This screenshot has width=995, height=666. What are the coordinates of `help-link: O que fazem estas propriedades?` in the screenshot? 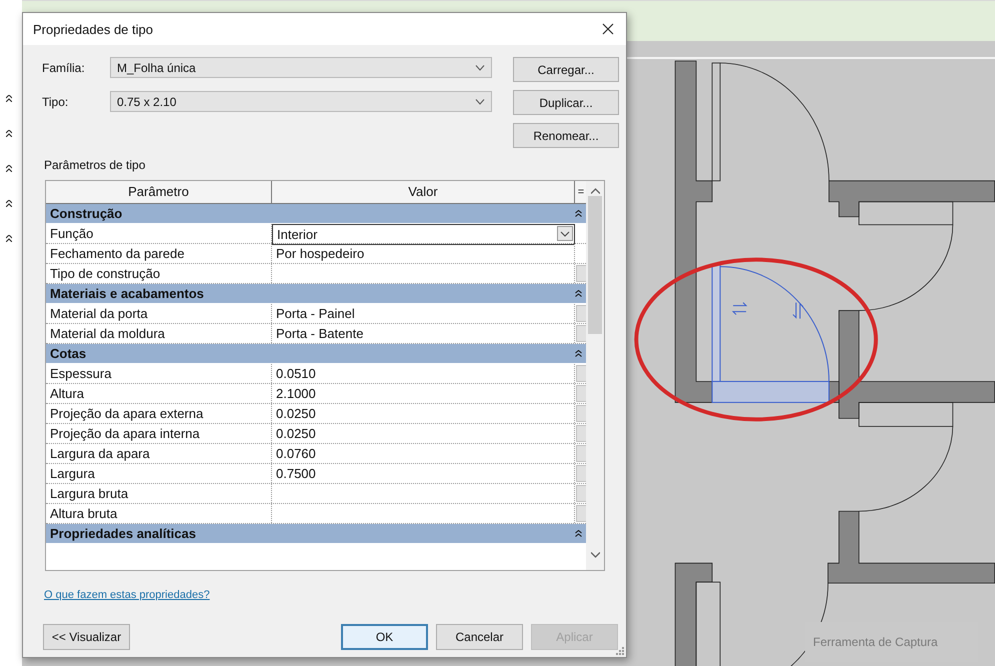 It's located at (127, 595).